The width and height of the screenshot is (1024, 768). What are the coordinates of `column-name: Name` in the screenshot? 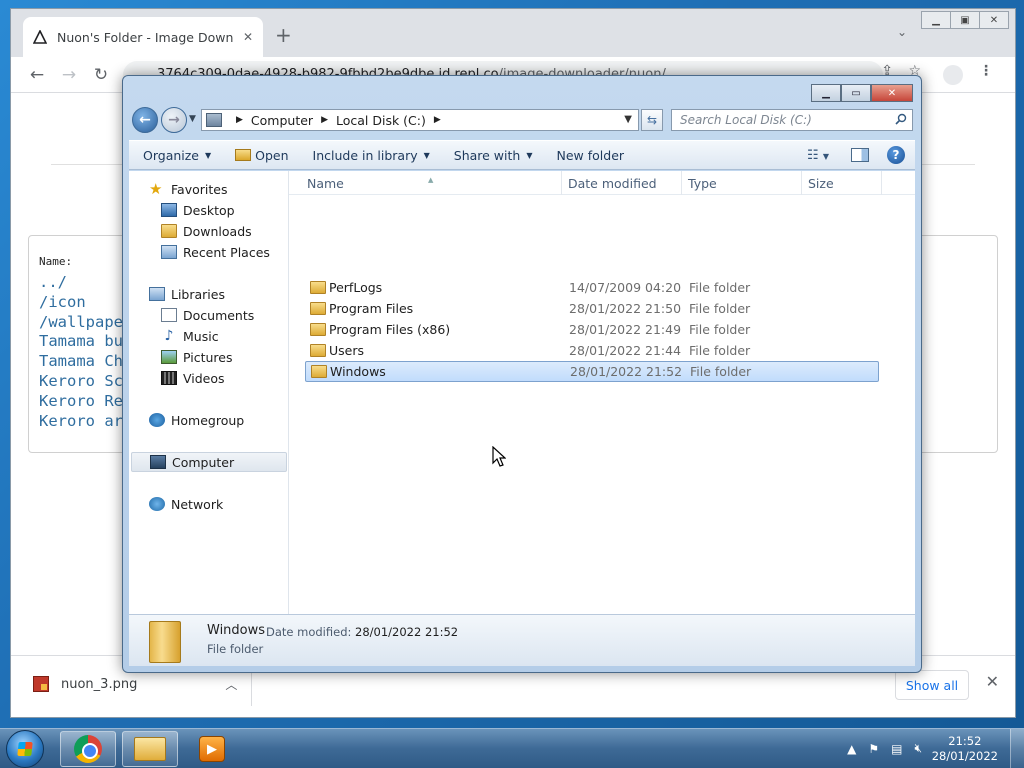 It's located at (325, 183).